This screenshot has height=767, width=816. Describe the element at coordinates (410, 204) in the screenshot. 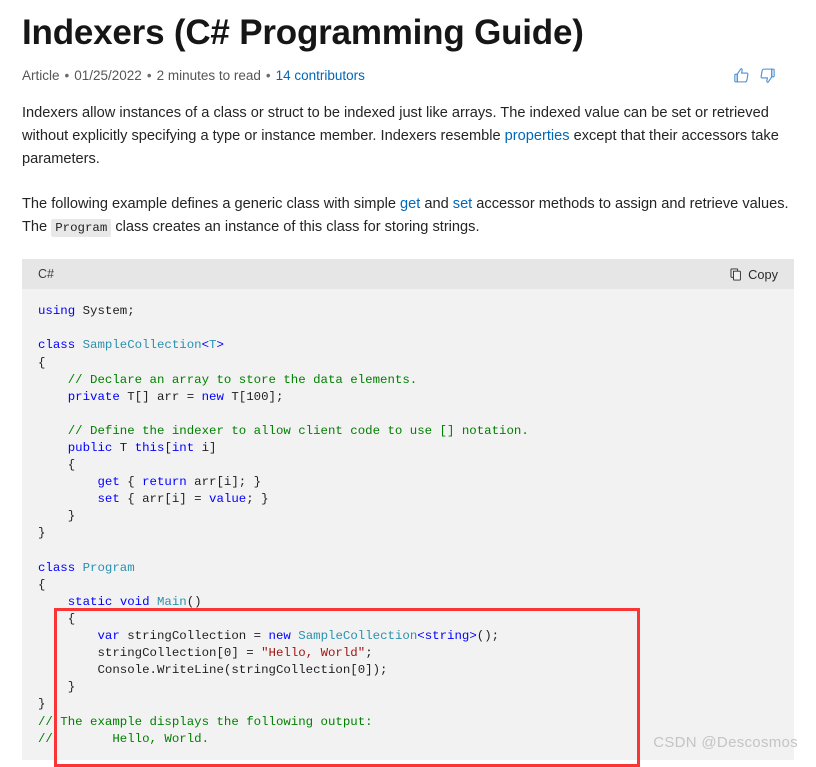

I see `get-link: get` at that location.